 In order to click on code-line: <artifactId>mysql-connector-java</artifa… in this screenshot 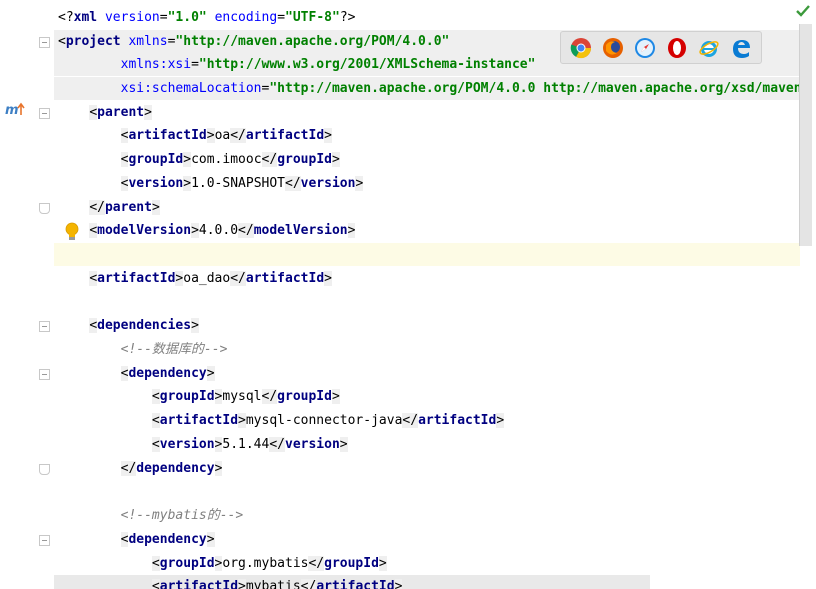, I will do `click(427, 420)`.